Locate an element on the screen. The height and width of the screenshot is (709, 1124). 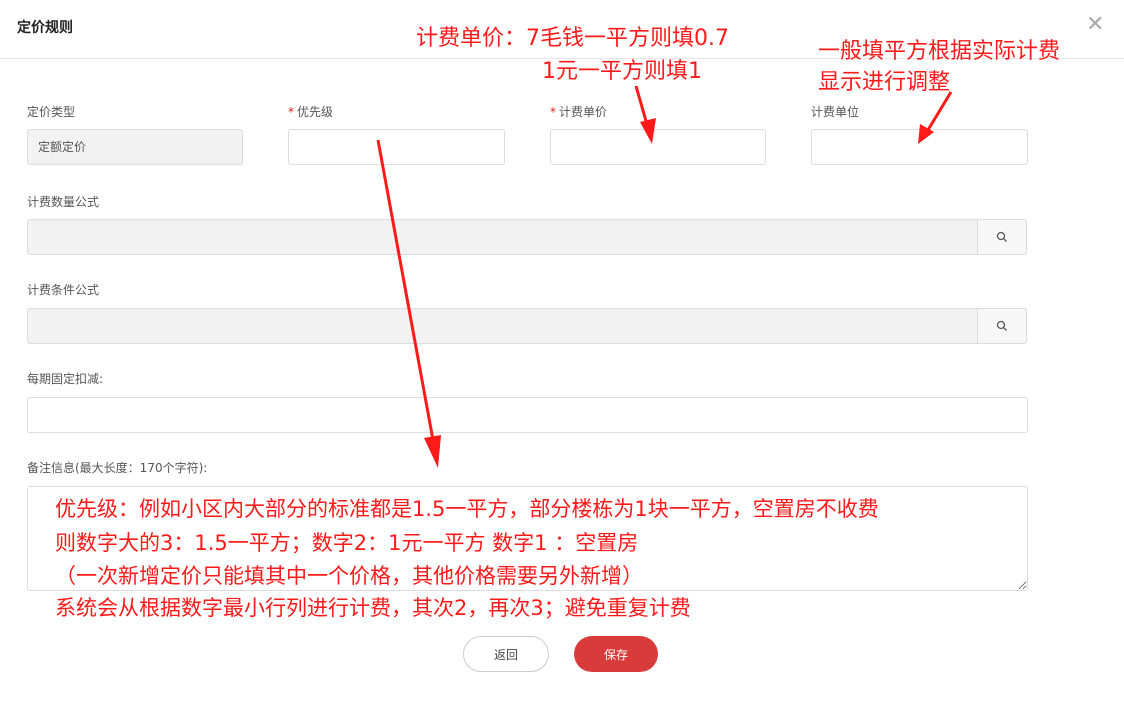
arrow-unit is located at coordinates (939, 111).